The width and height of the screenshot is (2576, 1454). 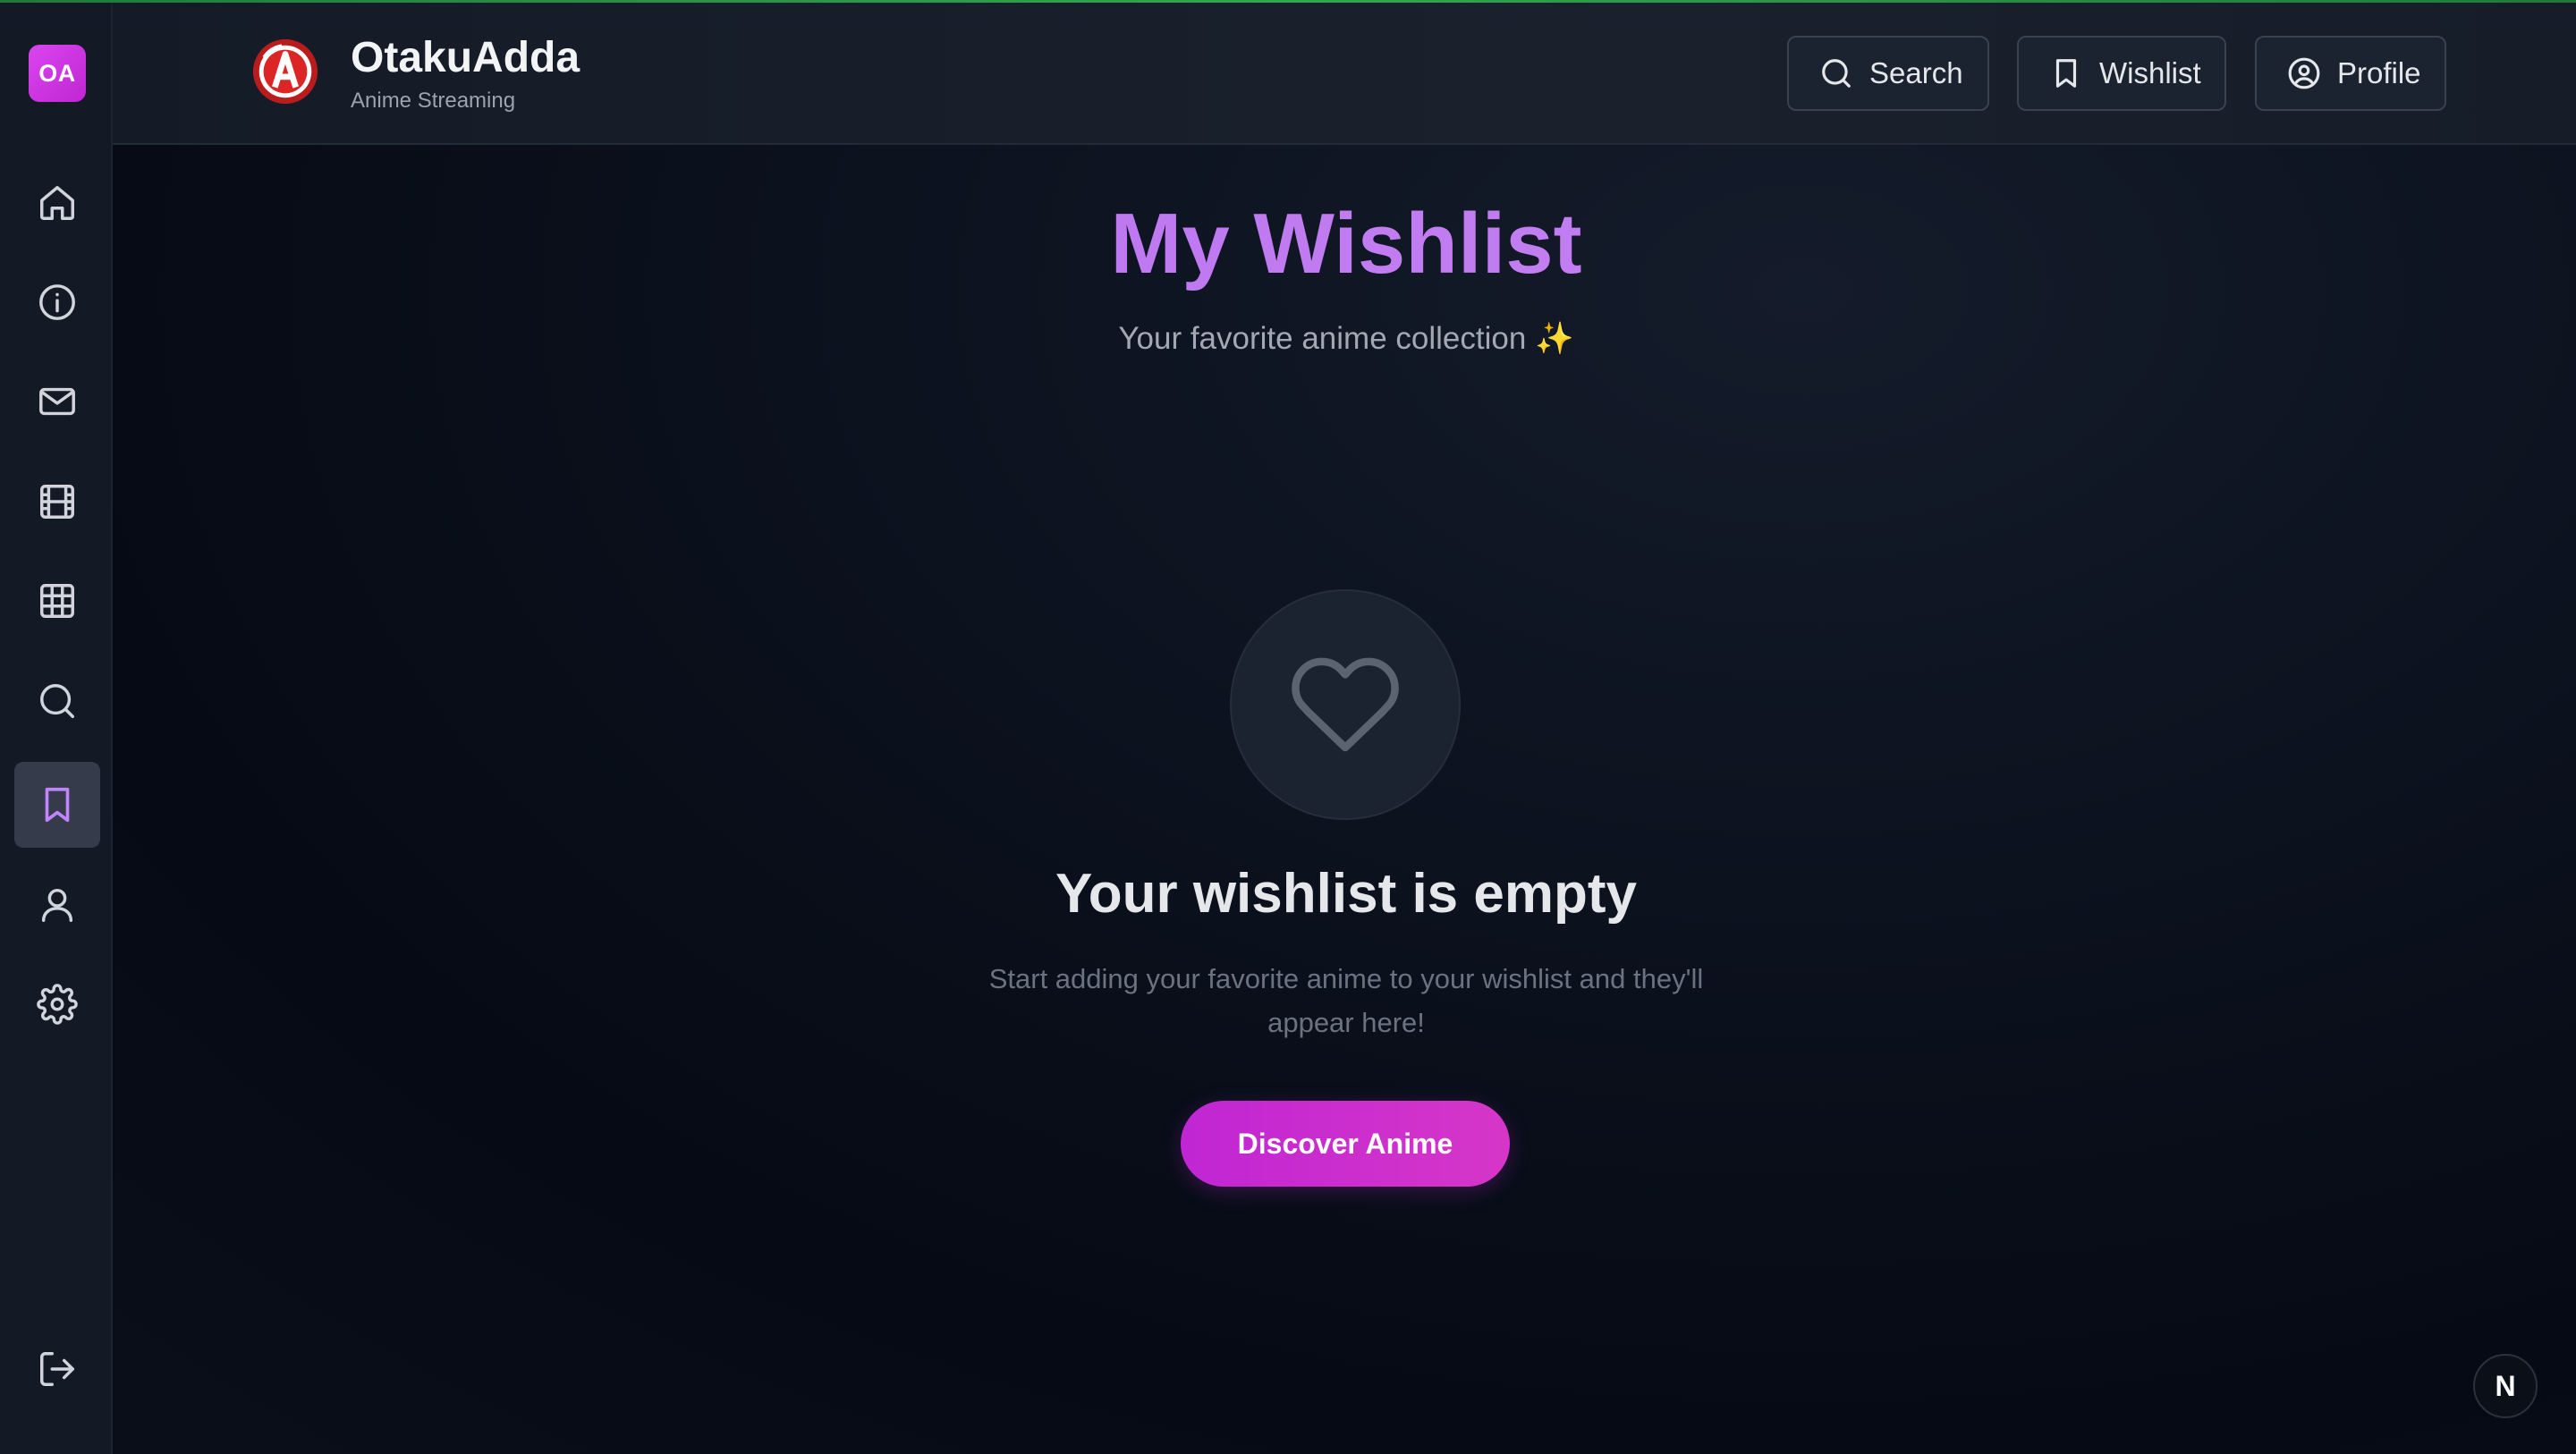 I want to click on grid-icon, so click(x=57, y=601).